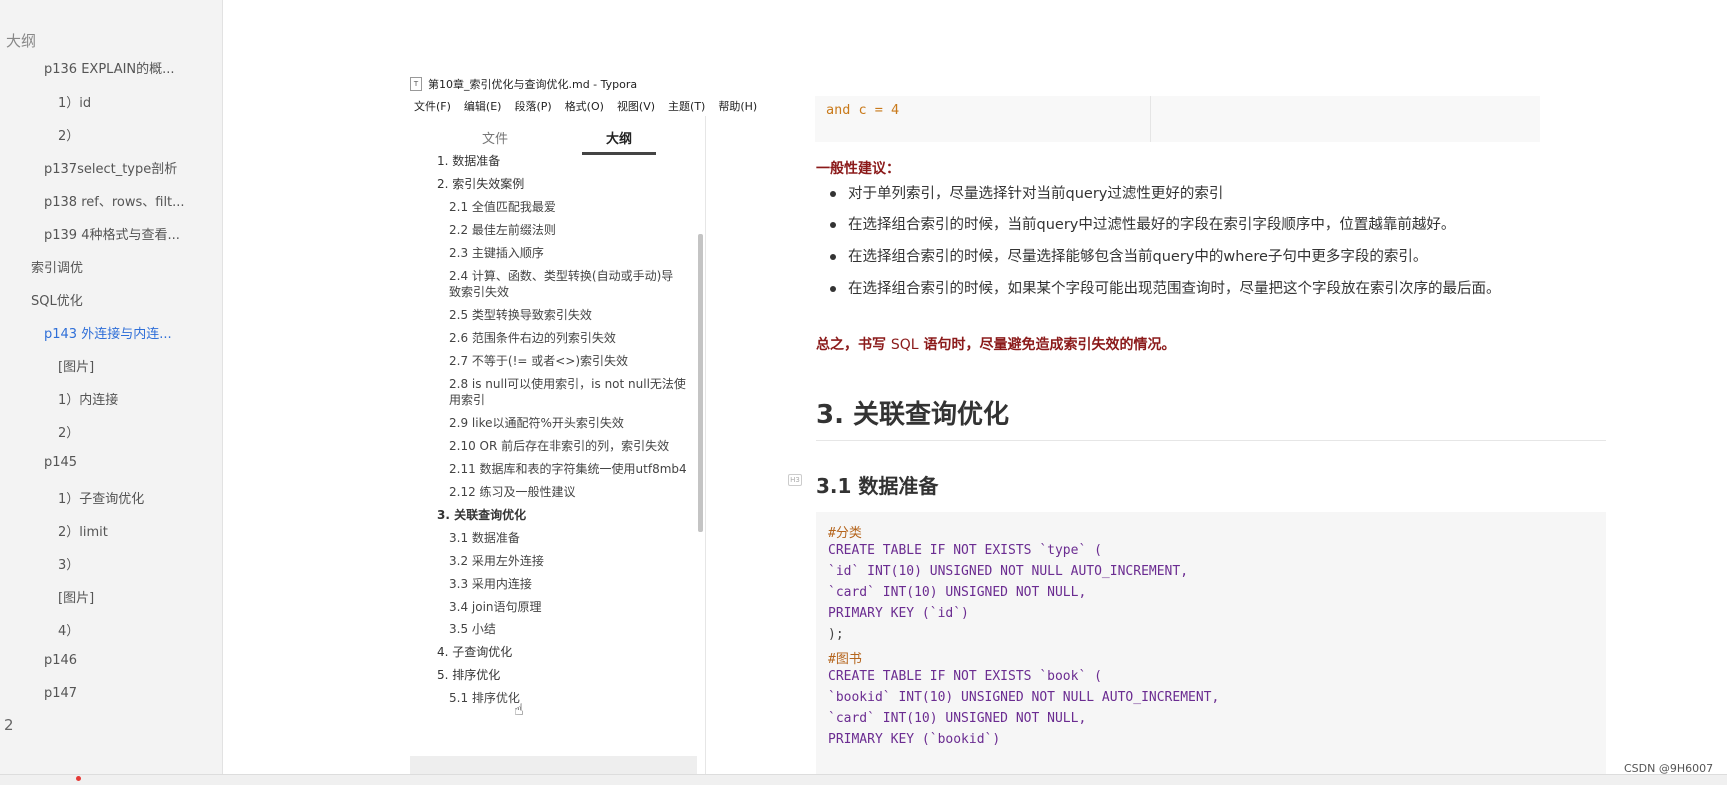 Image resolution: width=1727 pixels, height=785 pixels. Describe the element at coordinates (472, 628) in the screenshot. I see `outline-entry-hovered: 3.5 小结` at that location.